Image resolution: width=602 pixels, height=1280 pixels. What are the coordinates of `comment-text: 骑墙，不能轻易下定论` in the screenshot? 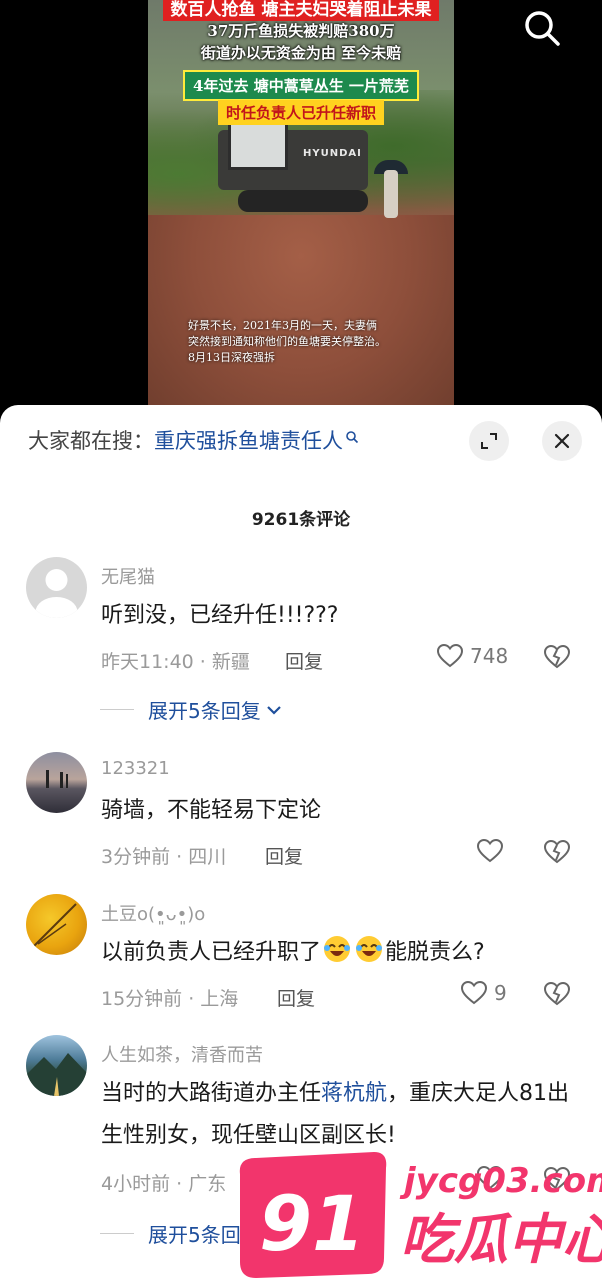 It's located at (211, 810).